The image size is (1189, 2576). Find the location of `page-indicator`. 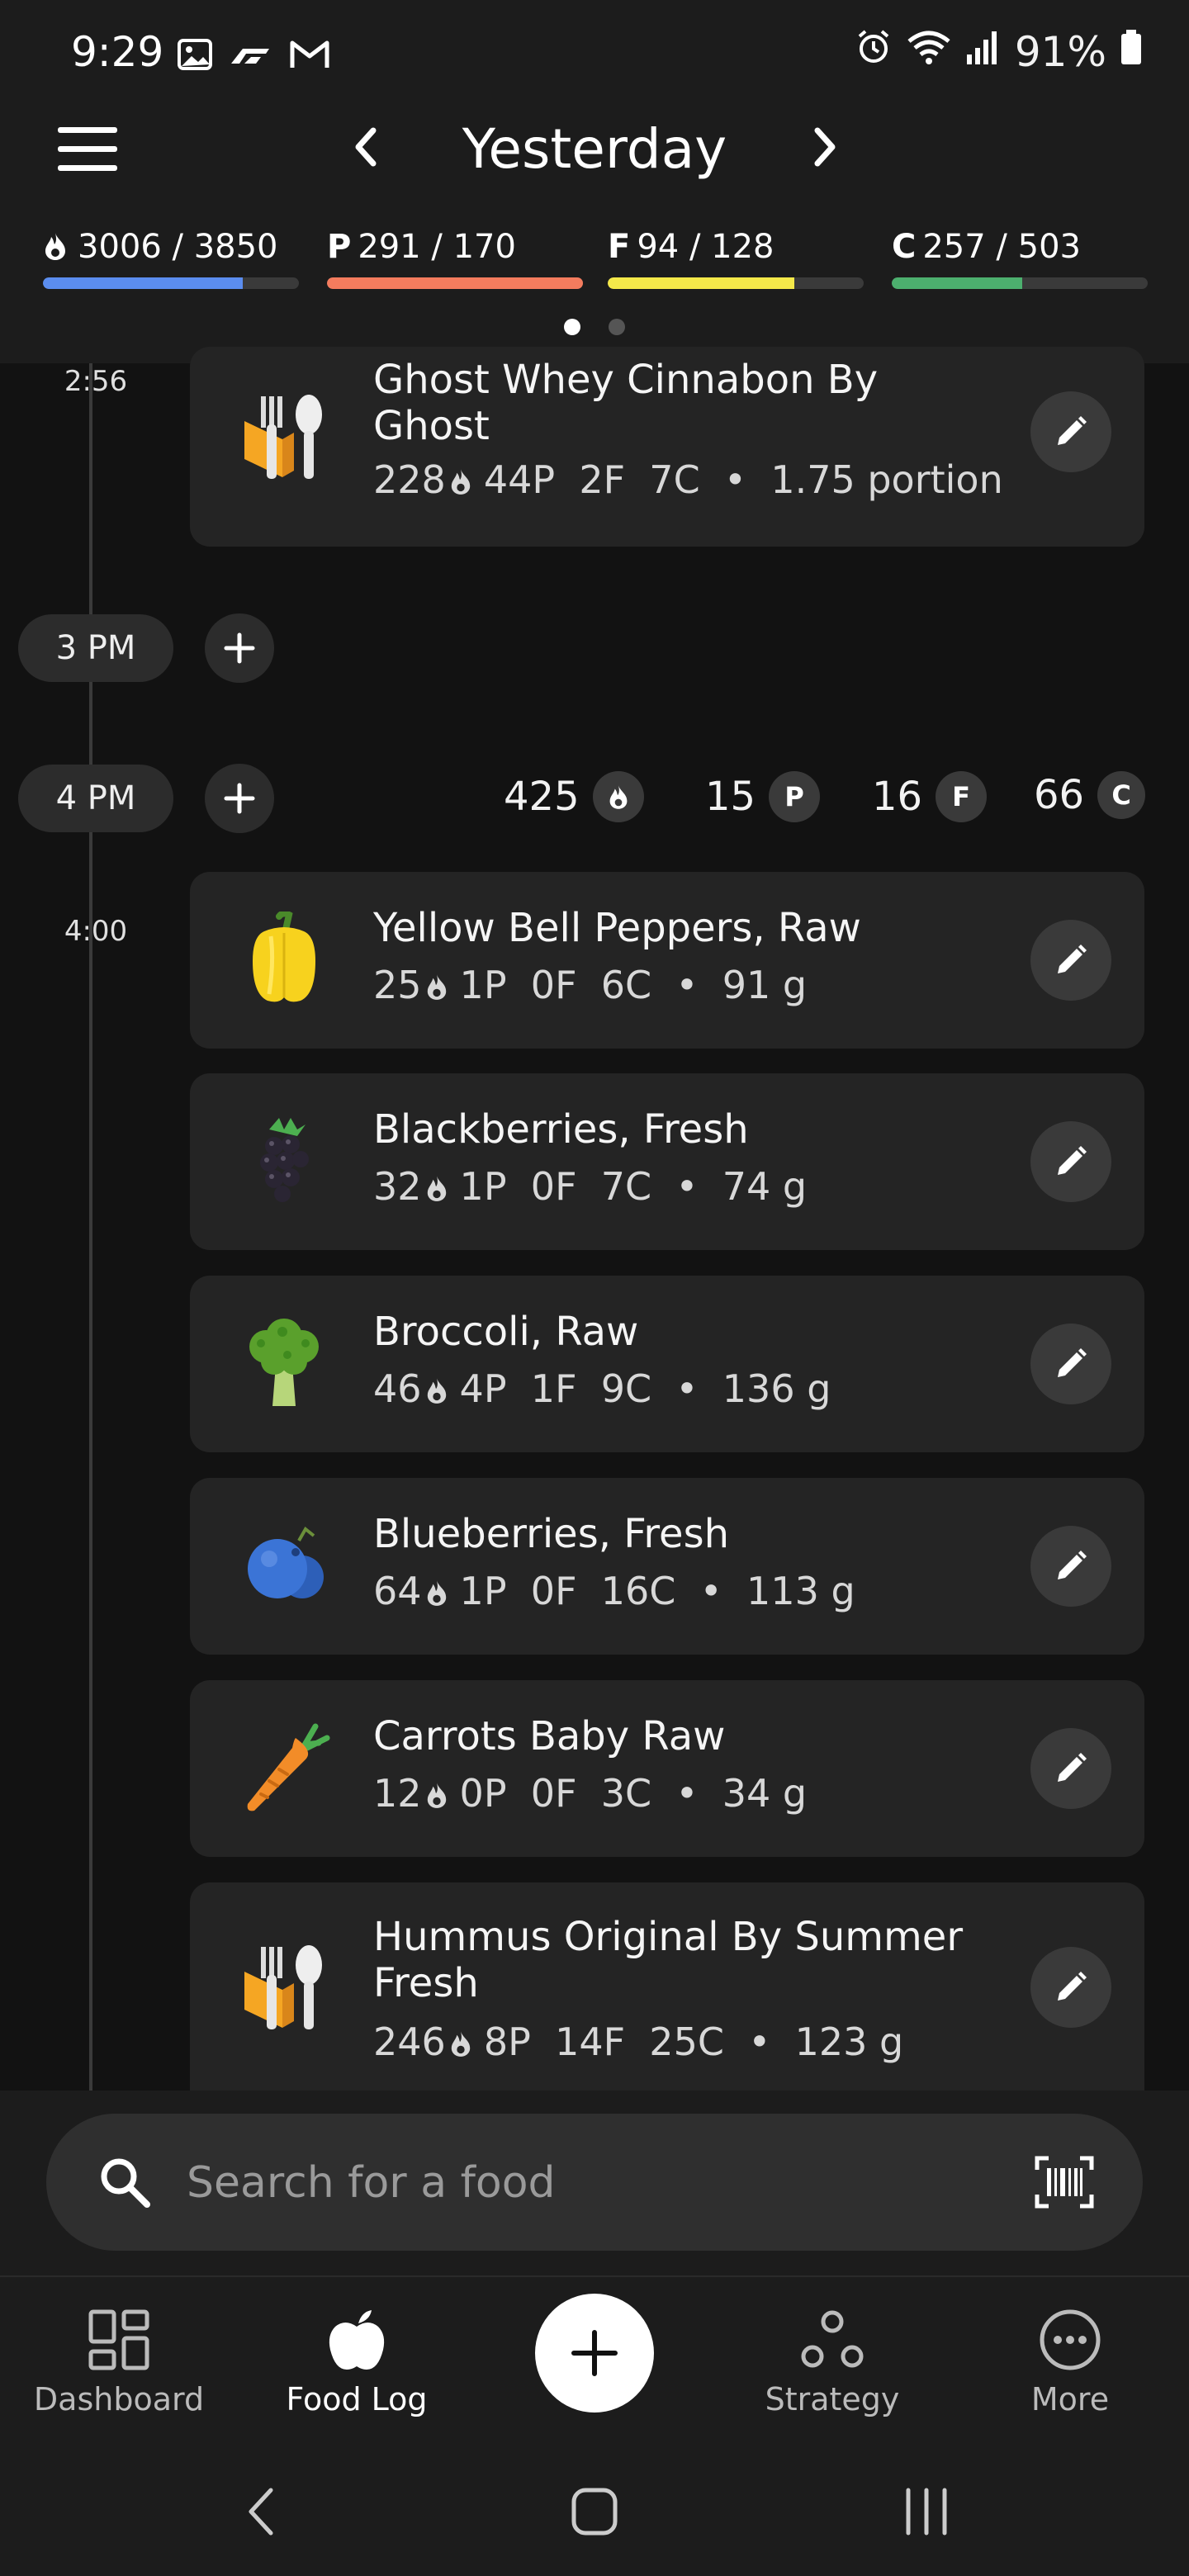

page-indicator is located at coordinates (594, 329).